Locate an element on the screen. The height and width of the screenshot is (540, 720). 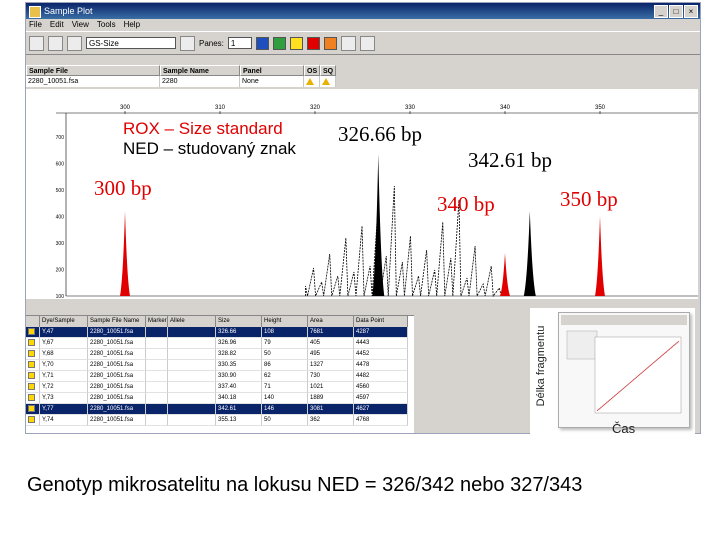
yellow-dye-toggle is located at coordinates (296, 43).